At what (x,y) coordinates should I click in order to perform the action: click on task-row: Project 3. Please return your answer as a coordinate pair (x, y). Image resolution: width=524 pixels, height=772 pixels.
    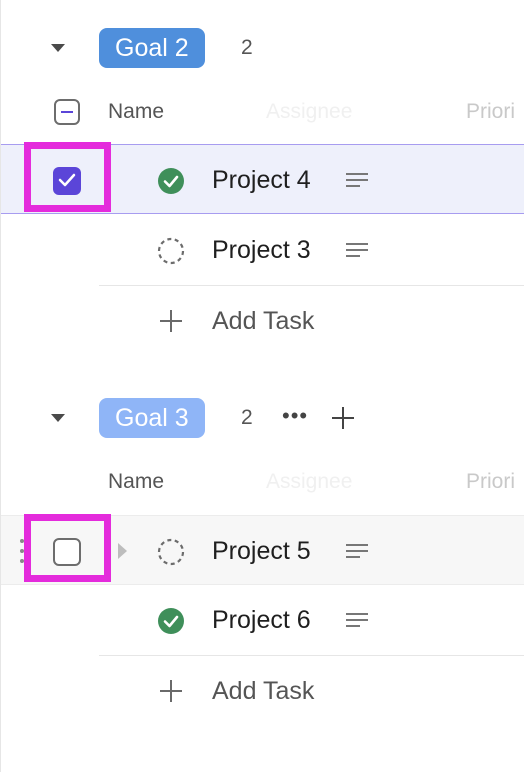
    Looking at the image, I should click on (262, 250).